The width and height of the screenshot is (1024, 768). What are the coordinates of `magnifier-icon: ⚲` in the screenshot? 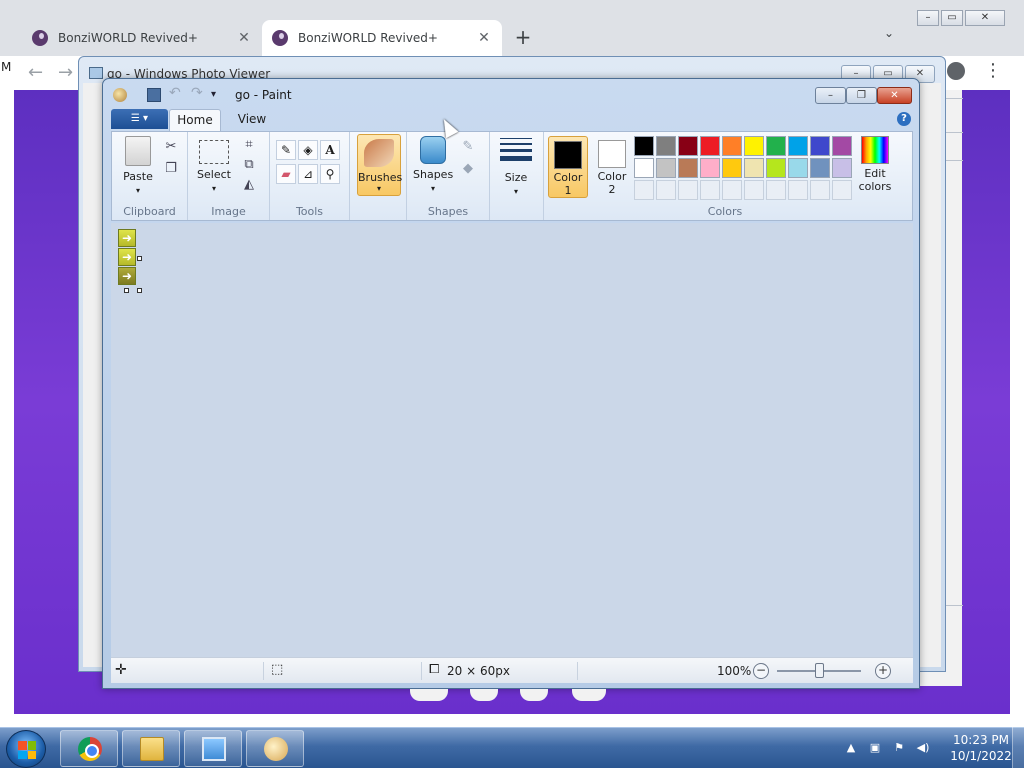 It's located at (330, 174).